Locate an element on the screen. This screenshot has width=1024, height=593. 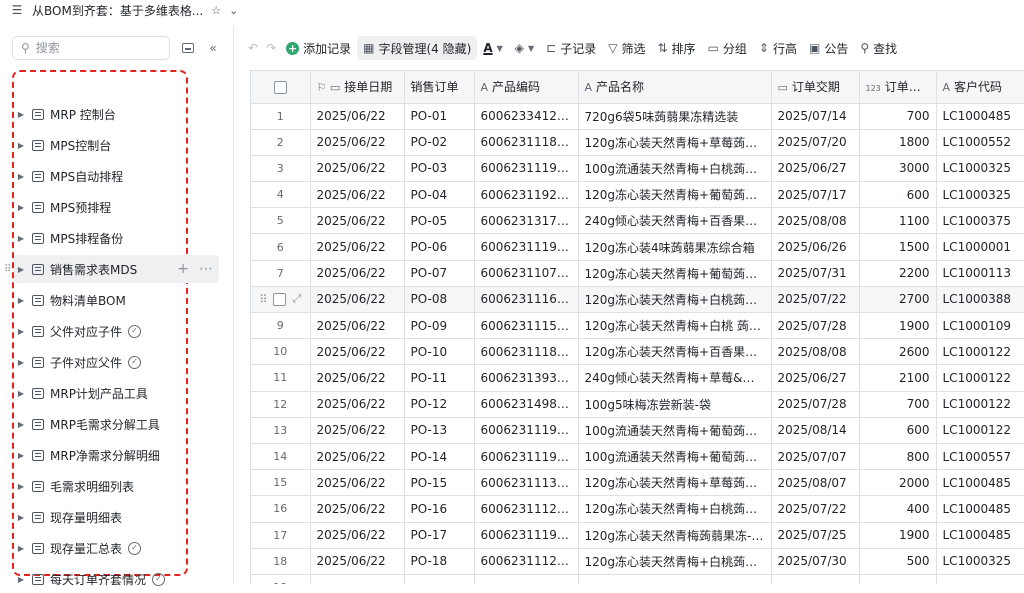
table-cell: PO-17 is located at coordinates (439, 535).